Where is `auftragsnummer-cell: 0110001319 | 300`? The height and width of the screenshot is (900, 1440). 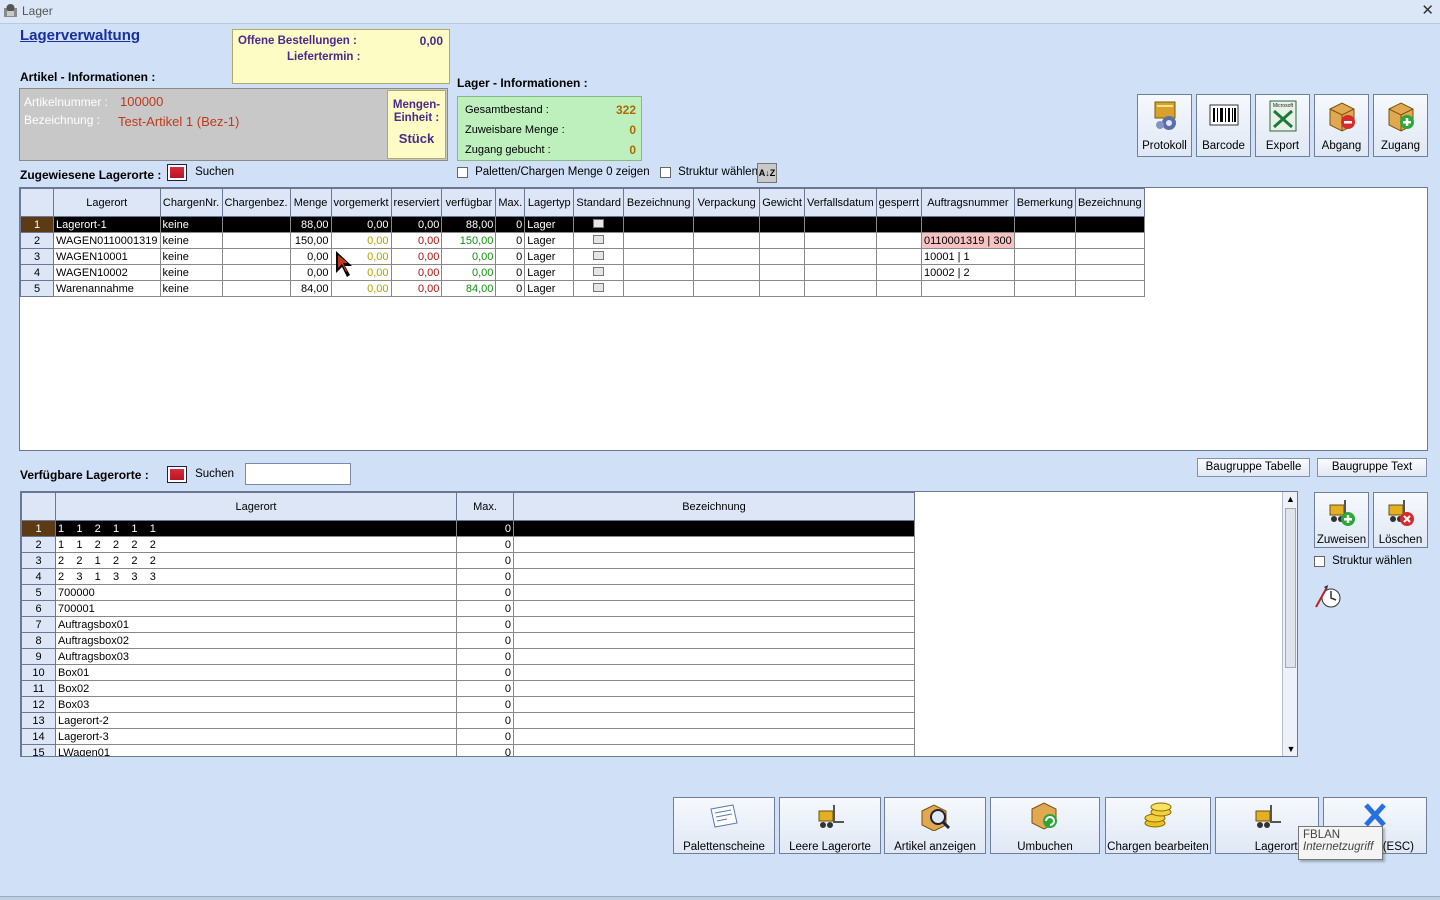 auftragsnummer-cell: 0110001319 | 300 is located at coordinates (968, 240).